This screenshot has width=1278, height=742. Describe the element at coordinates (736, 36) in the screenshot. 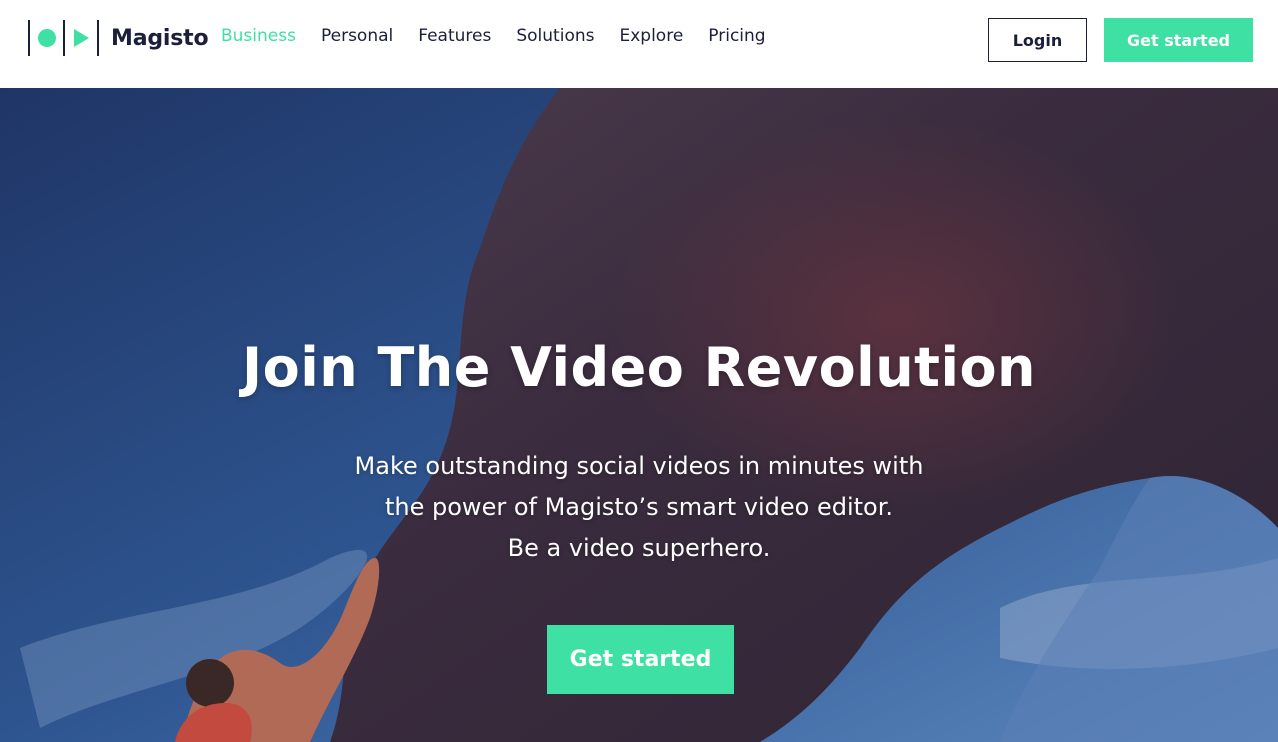

I see `nav-item-pricing: Pricing` at that location.